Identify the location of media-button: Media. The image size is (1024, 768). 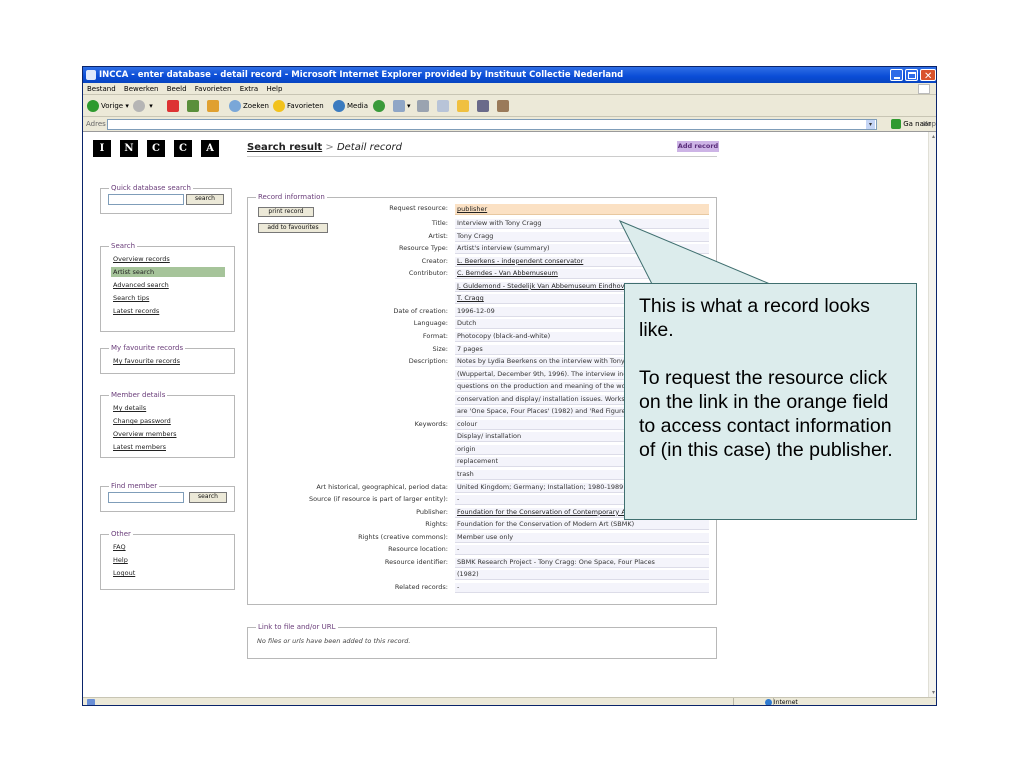
(350, 106).